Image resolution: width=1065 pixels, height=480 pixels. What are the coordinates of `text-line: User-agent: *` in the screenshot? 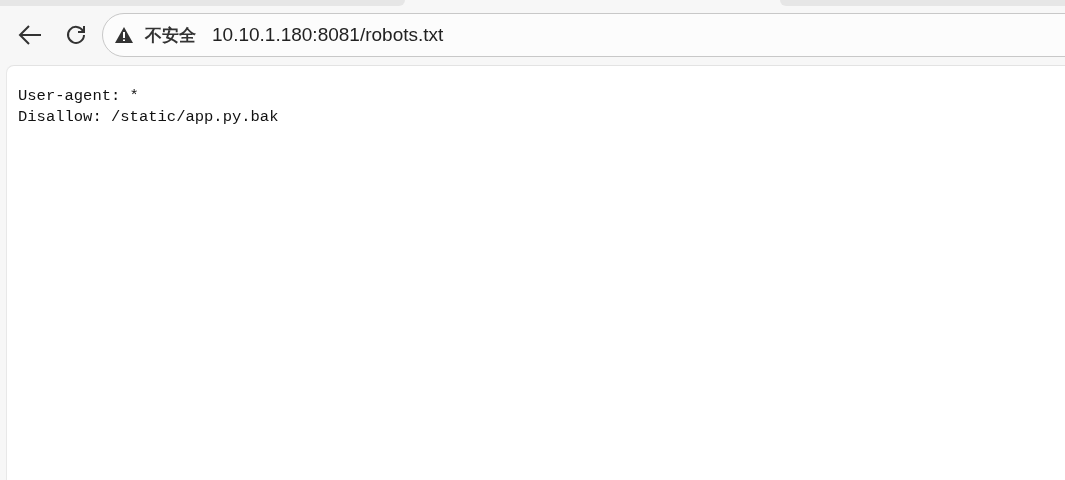 It's located at (79, 96).